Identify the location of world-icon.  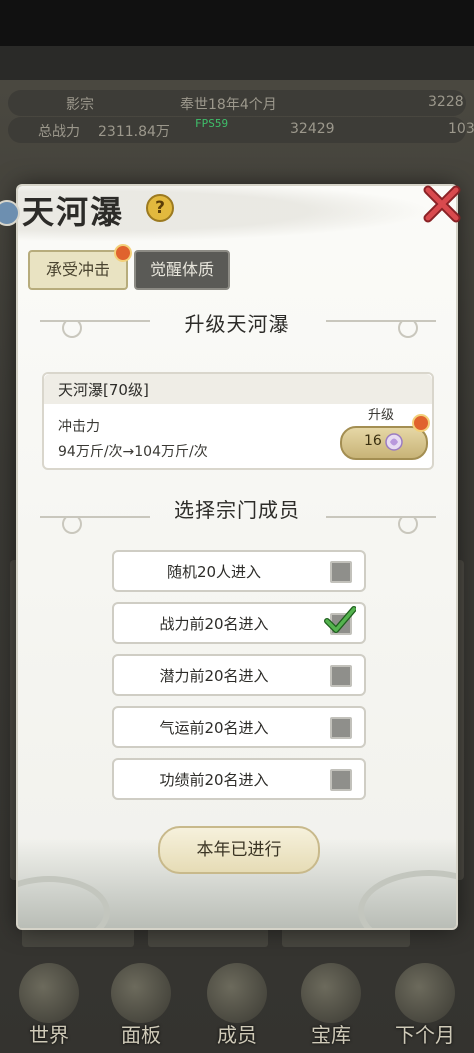
(49, 993).